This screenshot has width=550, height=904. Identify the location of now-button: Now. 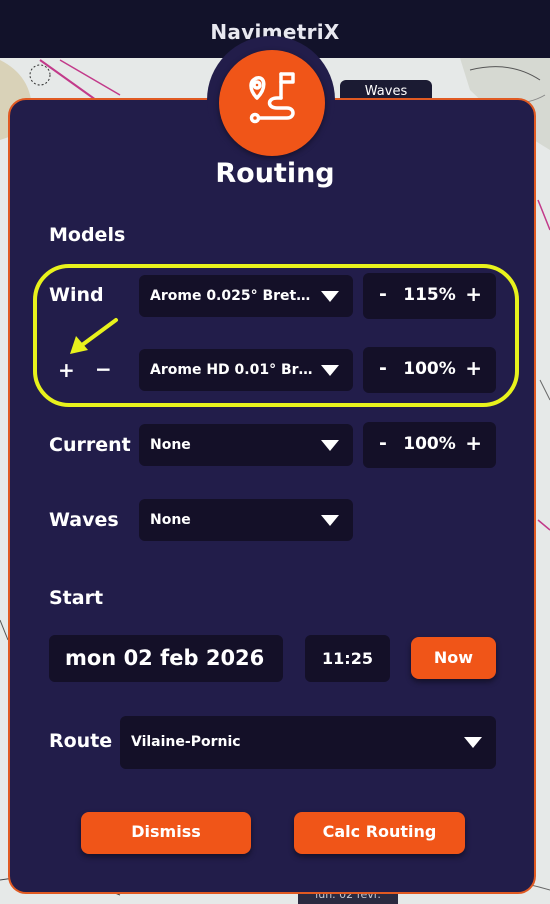
(453, 658).